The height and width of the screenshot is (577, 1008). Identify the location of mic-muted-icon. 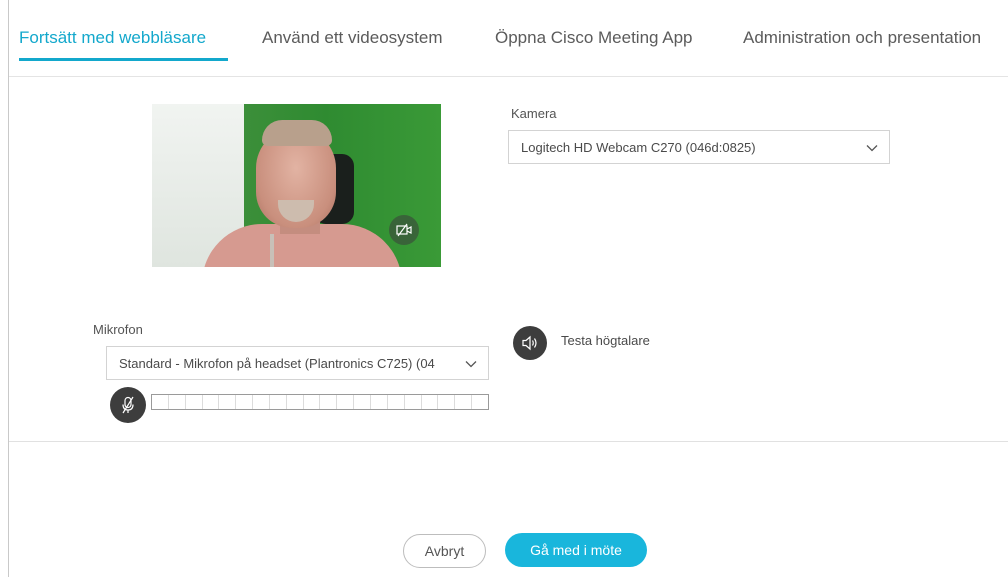
(128, 405).